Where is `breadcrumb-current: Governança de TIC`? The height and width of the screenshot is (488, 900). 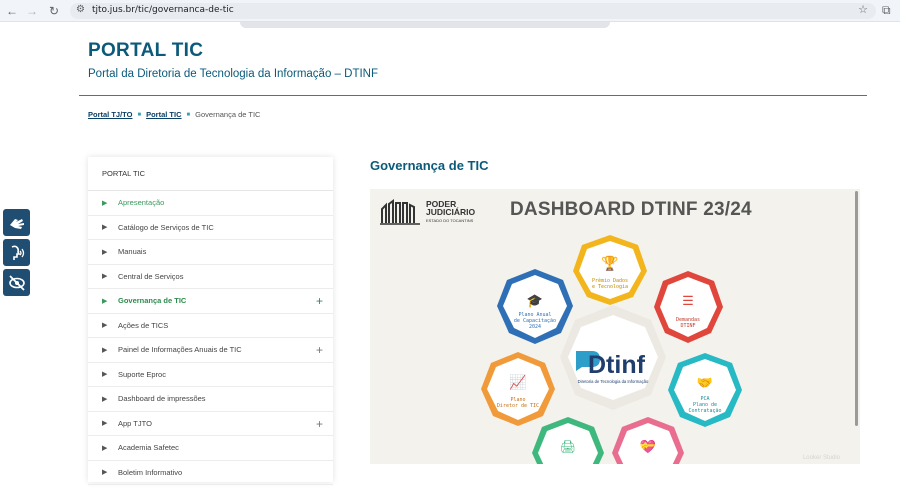 breadcrumb-current: Governança de TIC is located at coordinates (228, 114).